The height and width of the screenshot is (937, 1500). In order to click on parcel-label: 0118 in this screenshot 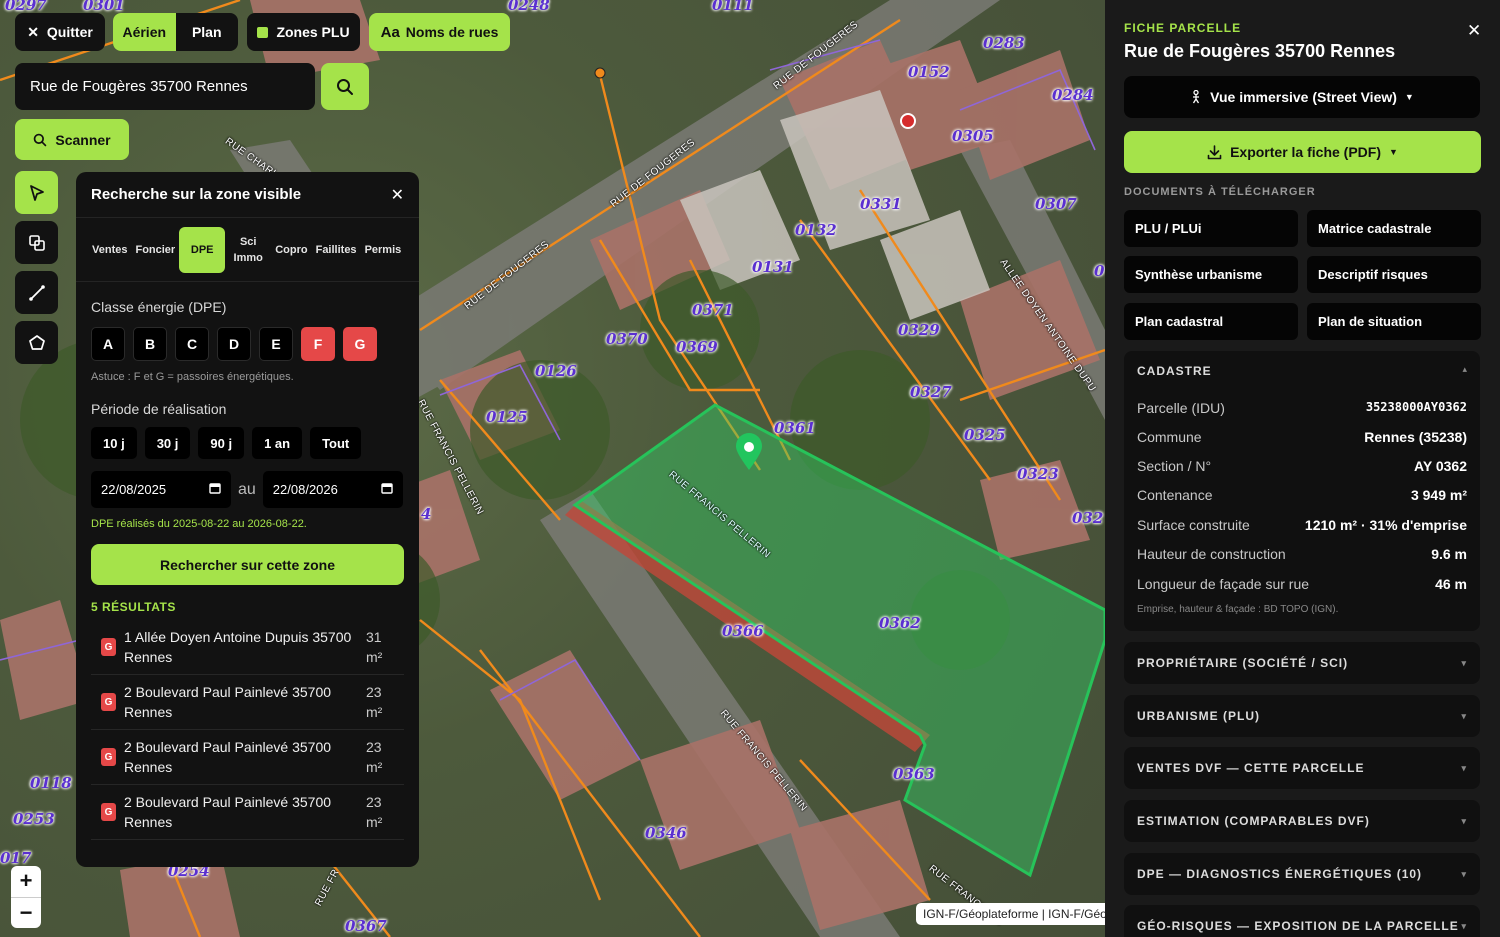, I will do `click(51, 783)`.